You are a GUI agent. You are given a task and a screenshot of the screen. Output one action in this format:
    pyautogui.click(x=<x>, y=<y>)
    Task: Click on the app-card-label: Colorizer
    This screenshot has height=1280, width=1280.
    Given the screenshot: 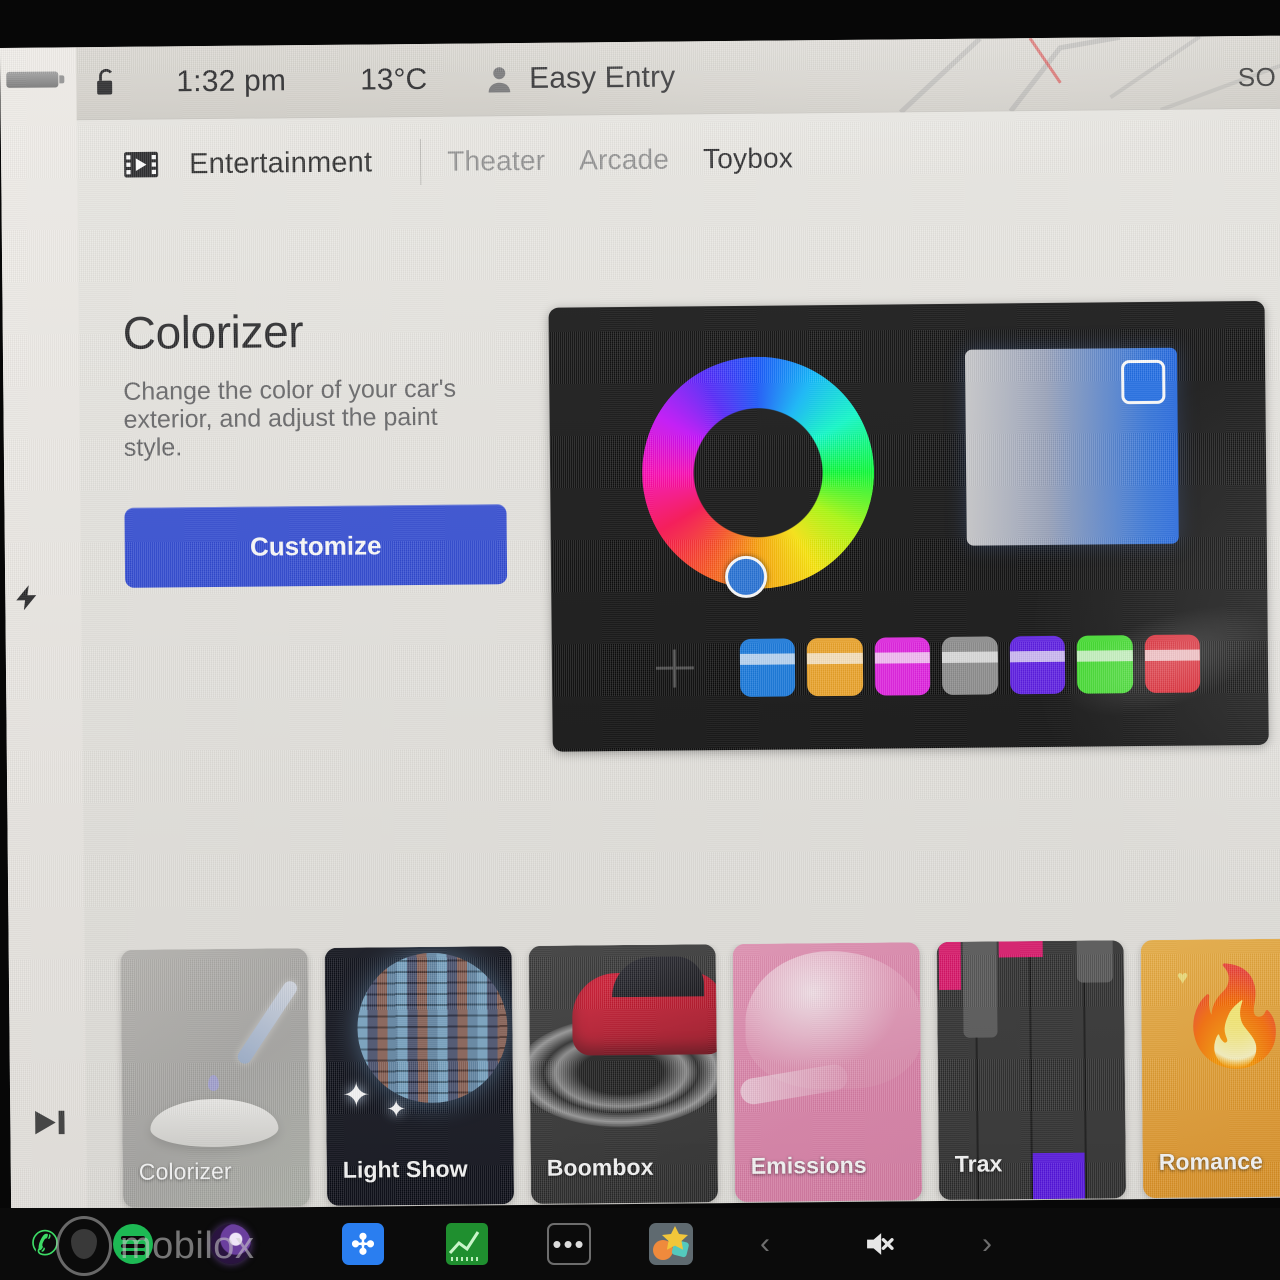 What is the action you would take?
    pyautogui.click(x=185, y=1171)
    